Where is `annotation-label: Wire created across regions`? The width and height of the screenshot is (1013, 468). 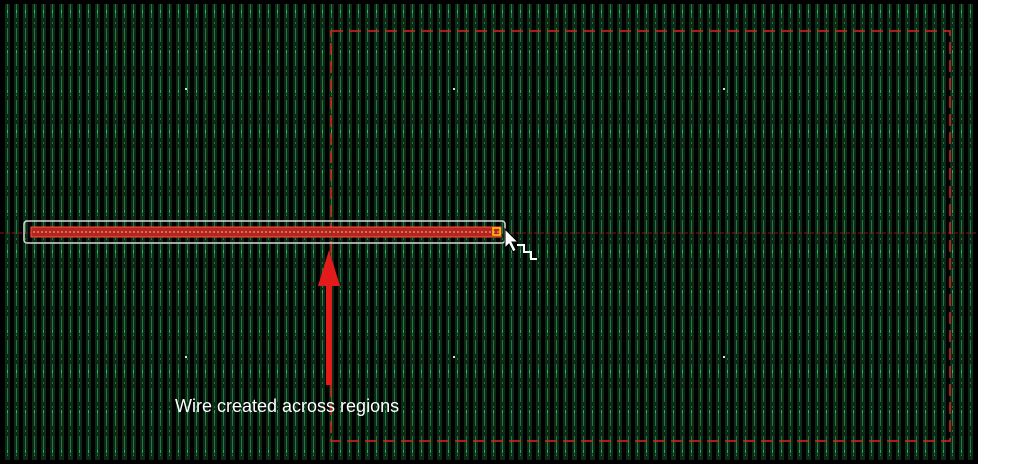
annotation-label: Wire created across regions is located at coordinates (287, 406).